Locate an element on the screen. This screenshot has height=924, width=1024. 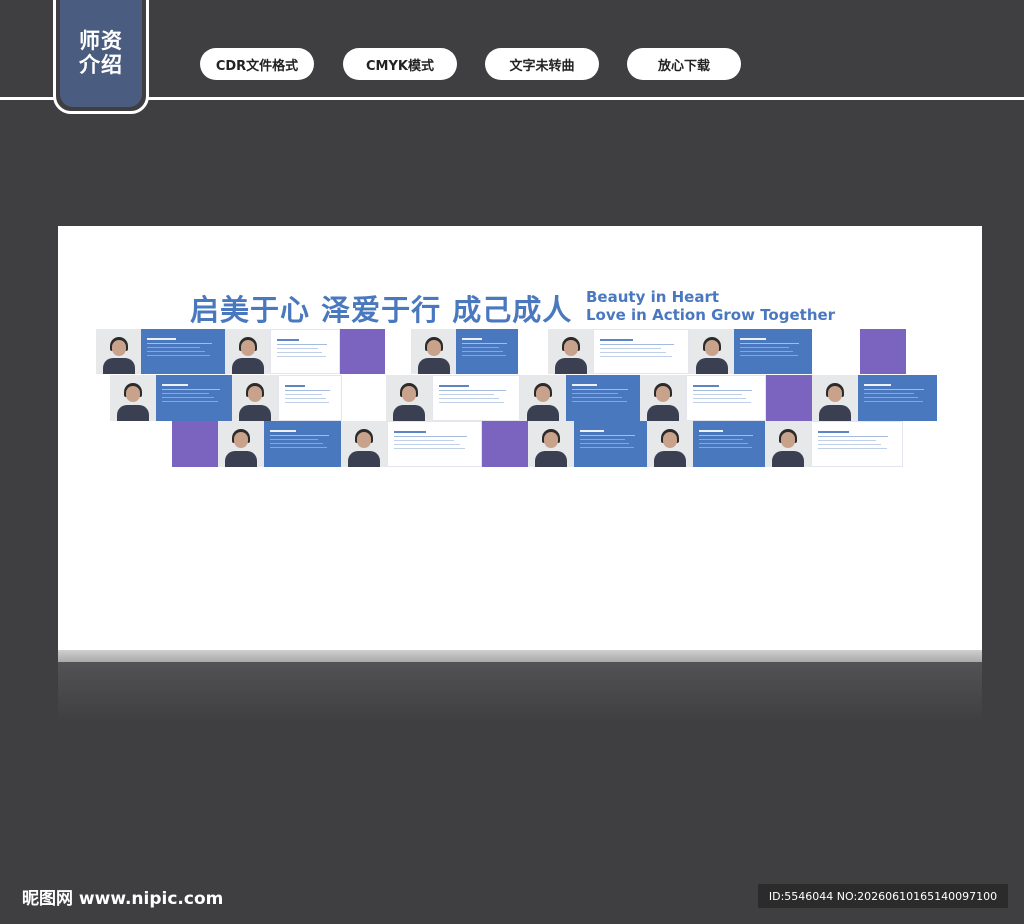
category-badge: 师资介绍 is located at coordinates (101, 57).